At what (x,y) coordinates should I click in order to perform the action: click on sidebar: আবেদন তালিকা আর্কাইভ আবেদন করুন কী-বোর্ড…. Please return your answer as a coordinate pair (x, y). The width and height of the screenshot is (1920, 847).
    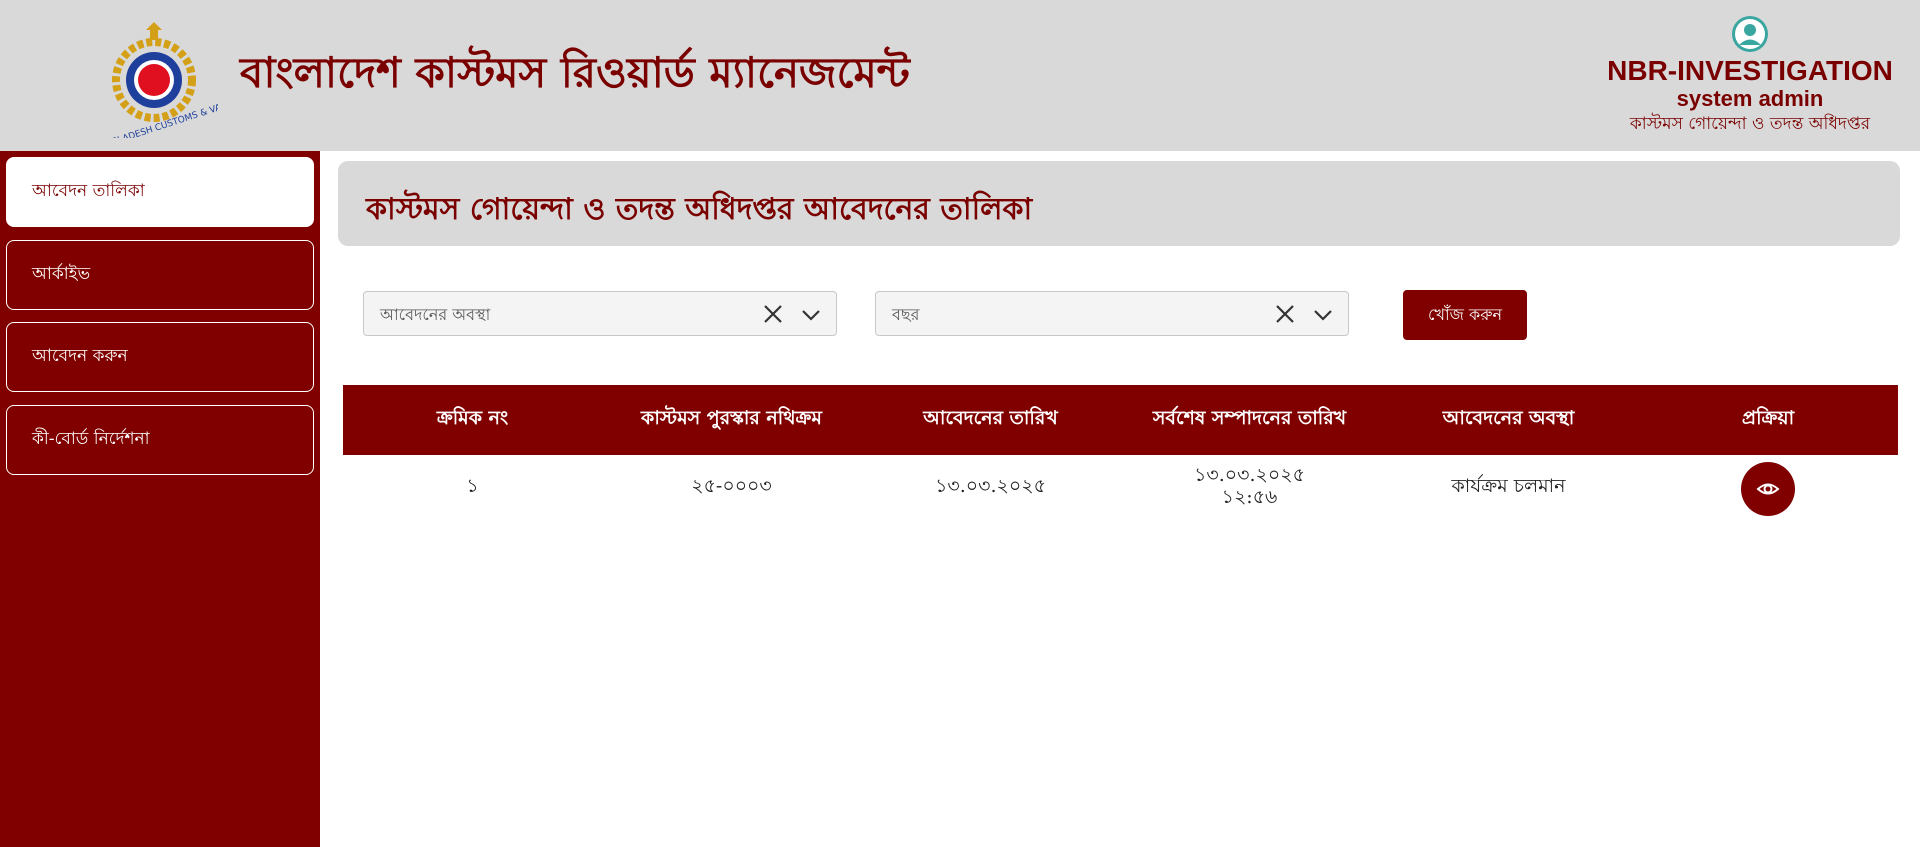
    Looking at the image, I should click on (160, 499).